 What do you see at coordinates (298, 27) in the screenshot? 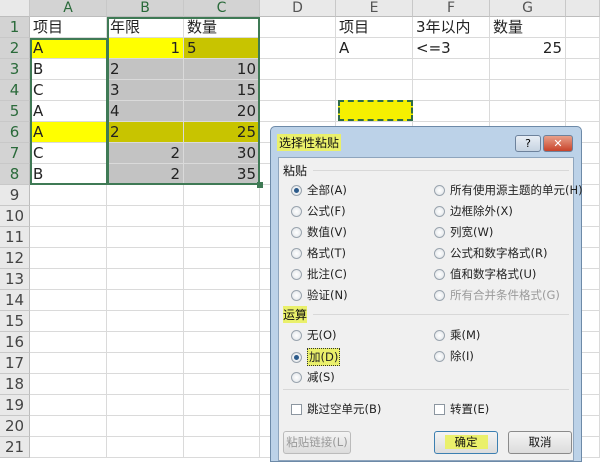
I see `cell-D1` at bounding box center [298, 27].